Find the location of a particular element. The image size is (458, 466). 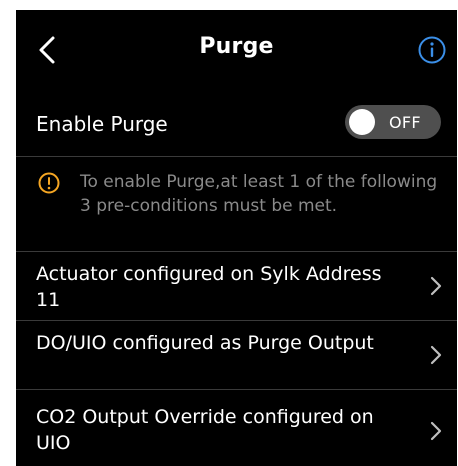

toggle-knob is located at coordinates (362, 122).